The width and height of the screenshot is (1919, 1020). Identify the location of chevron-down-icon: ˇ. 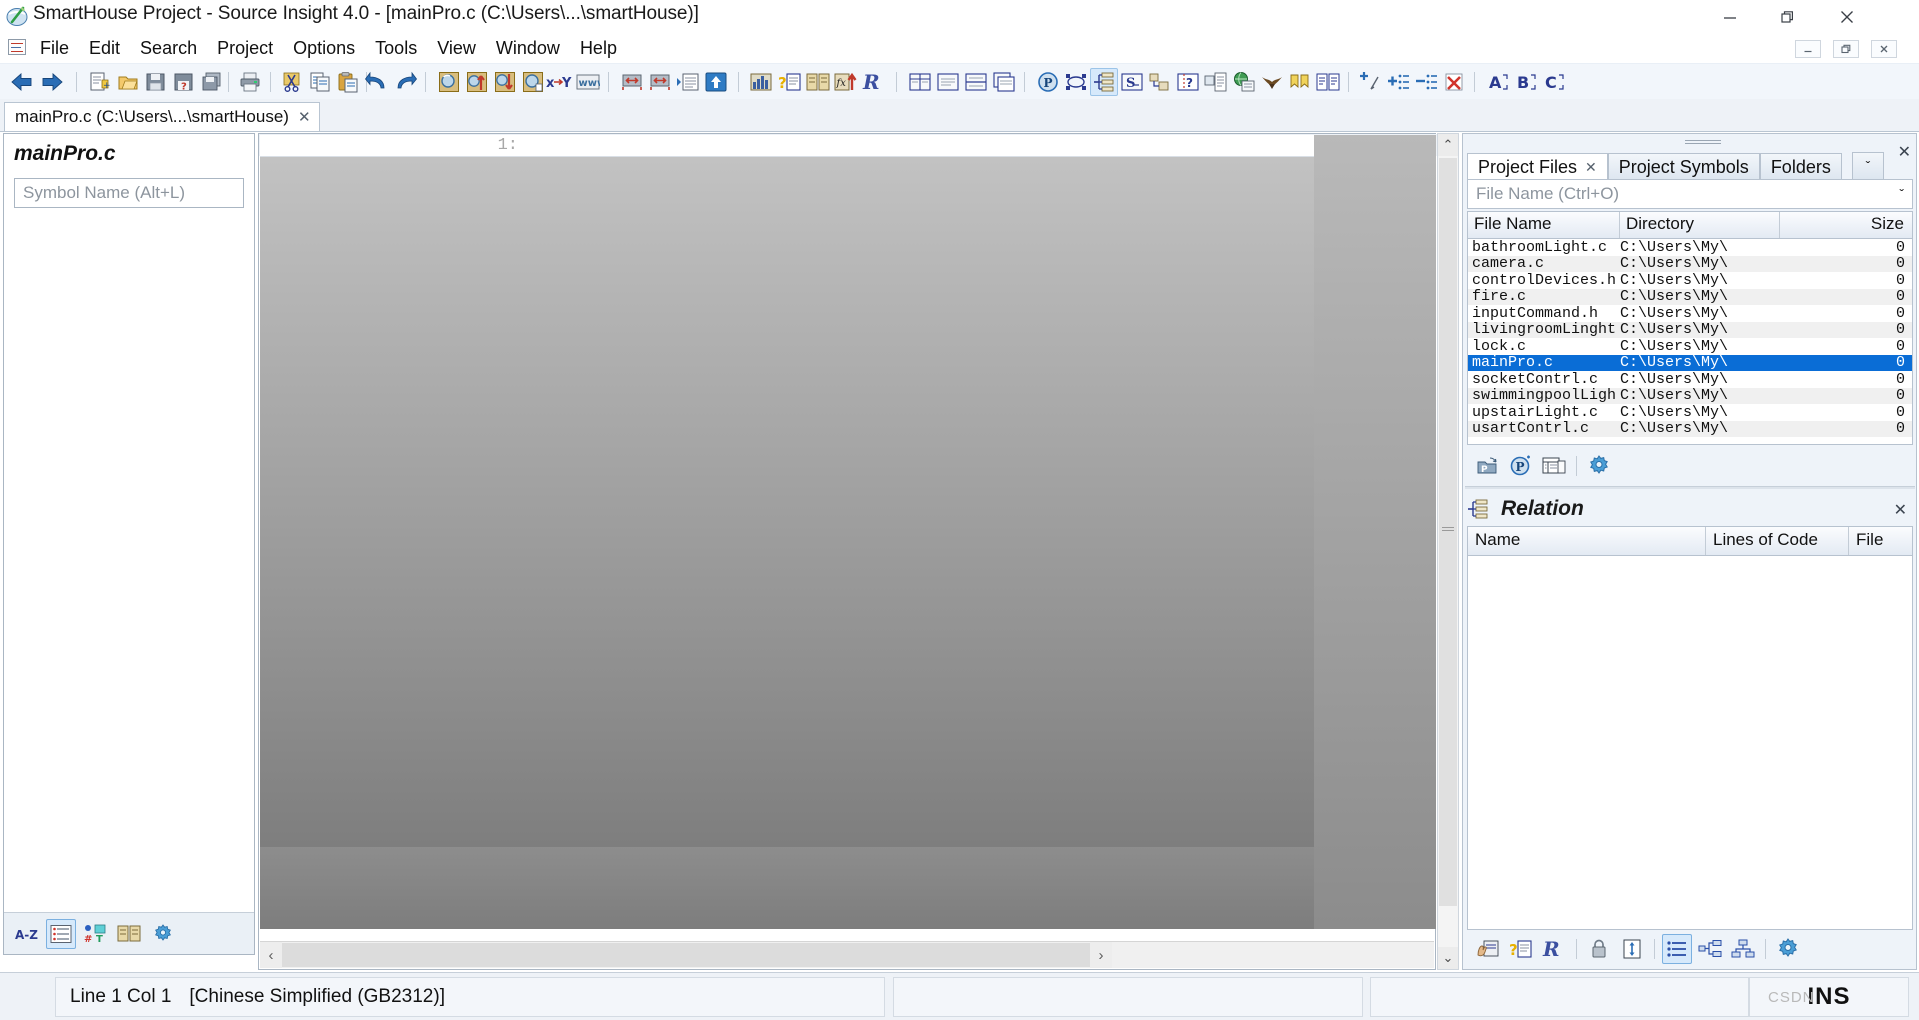
(1901, 194).